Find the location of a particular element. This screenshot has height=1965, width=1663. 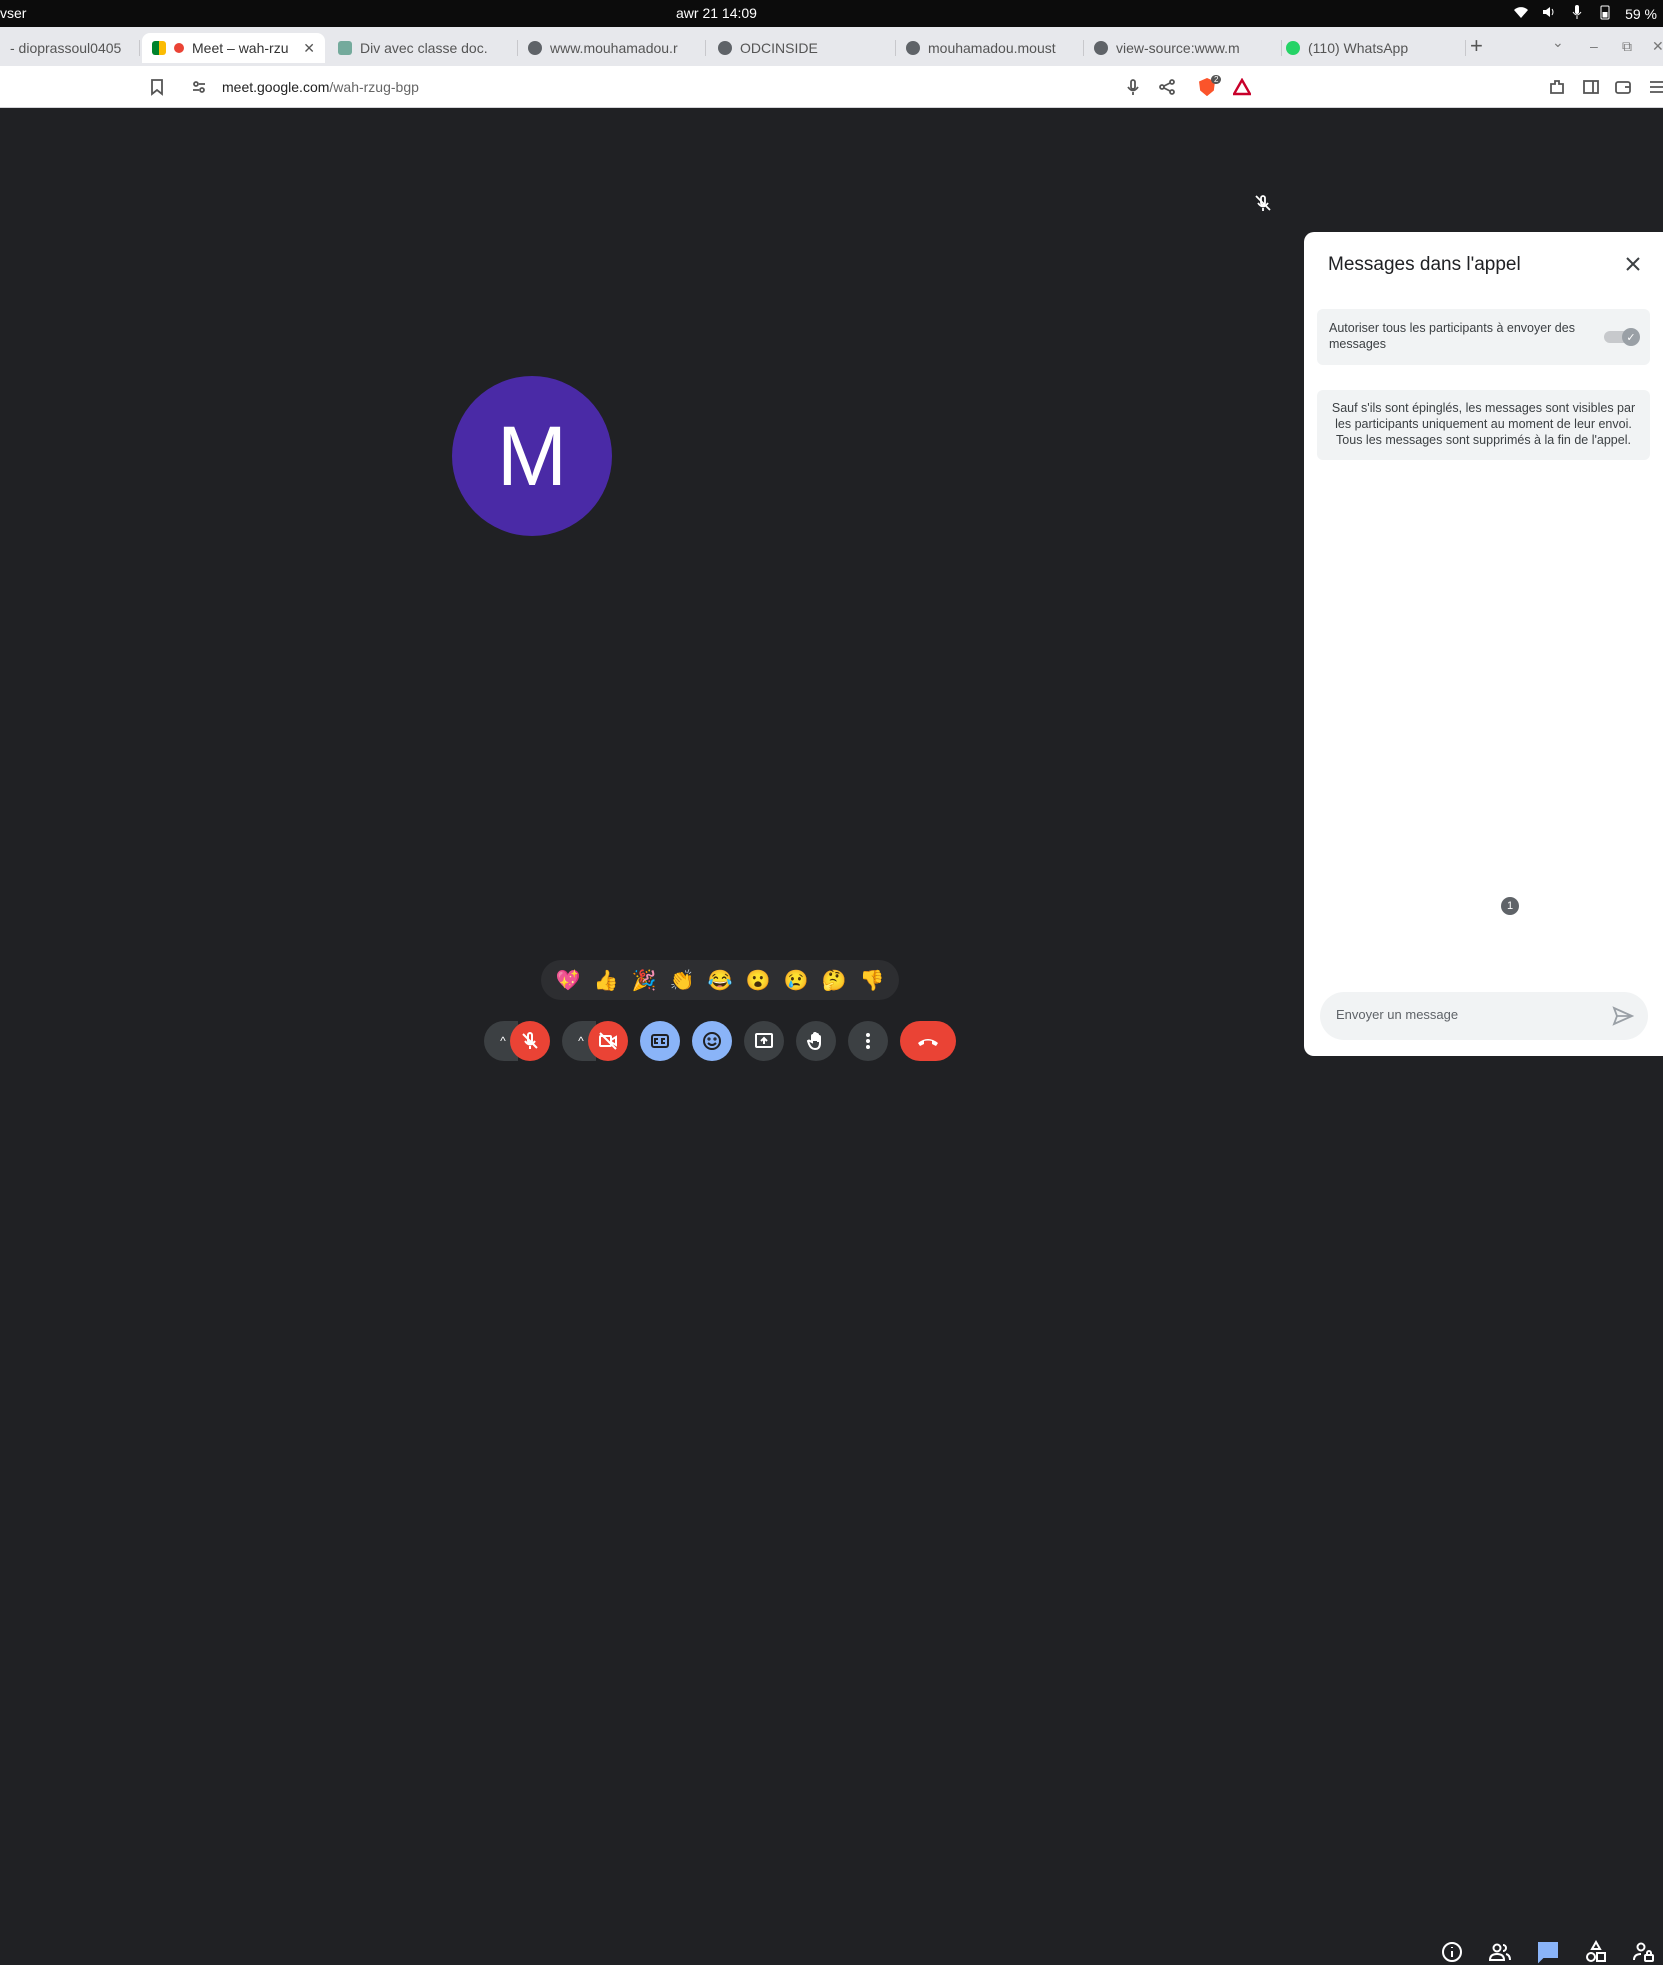

tab-meet: Meet – wah-rzu ✕ is located at coordinates (233, 48).